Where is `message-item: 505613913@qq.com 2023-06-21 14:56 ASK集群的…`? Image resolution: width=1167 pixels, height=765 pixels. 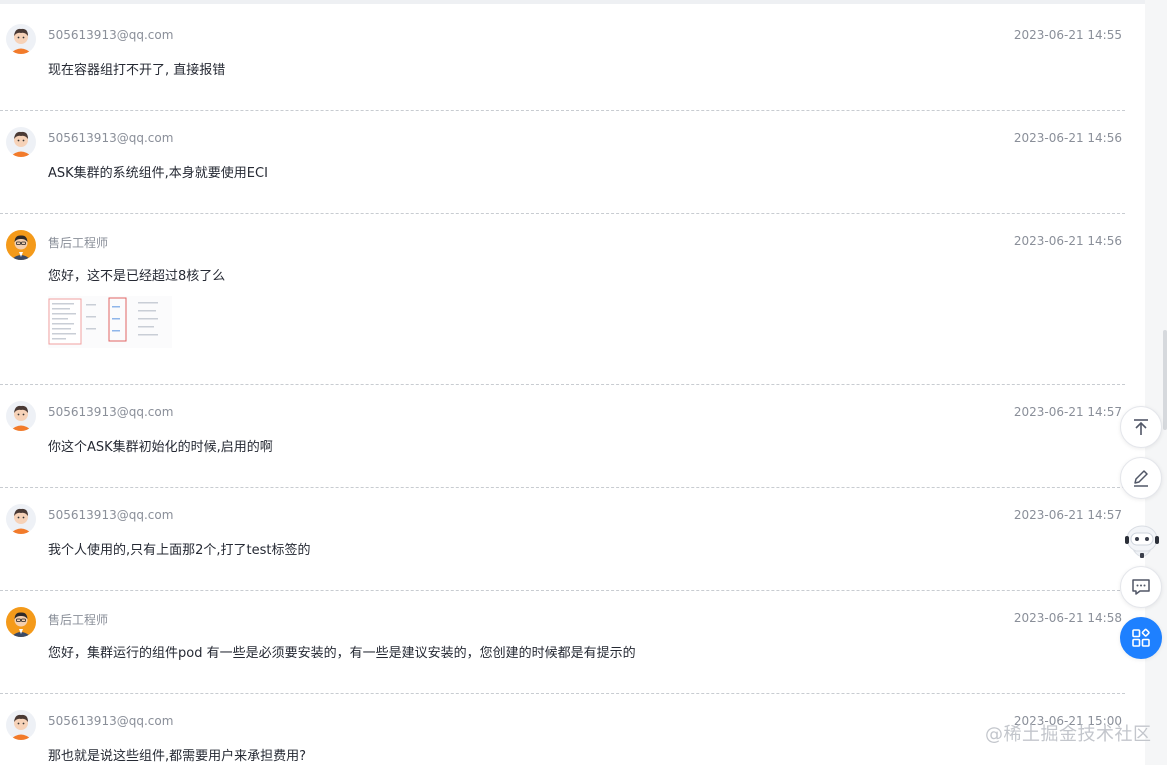 message-item: 505613913@qq.com 2023-06-21 14:56 ASK集群的… is located at coordinates (562, 162).